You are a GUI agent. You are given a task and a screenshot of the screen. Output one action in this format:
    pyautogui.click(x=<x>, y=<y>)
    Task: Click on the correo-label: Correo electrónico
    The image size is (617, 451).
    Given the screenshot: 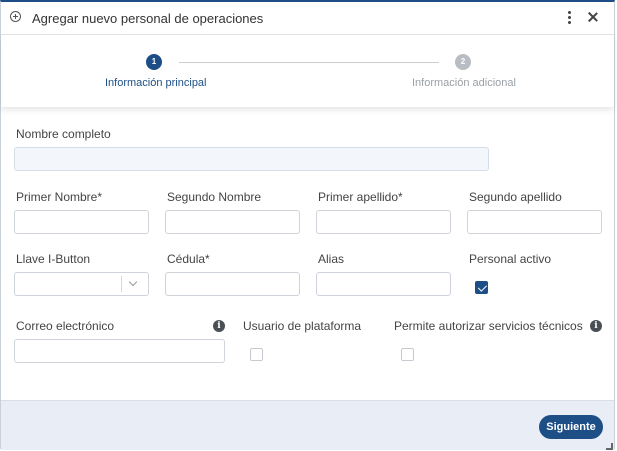 What is the action you would take?
    pyautogui.click(x=65, y=326)
    